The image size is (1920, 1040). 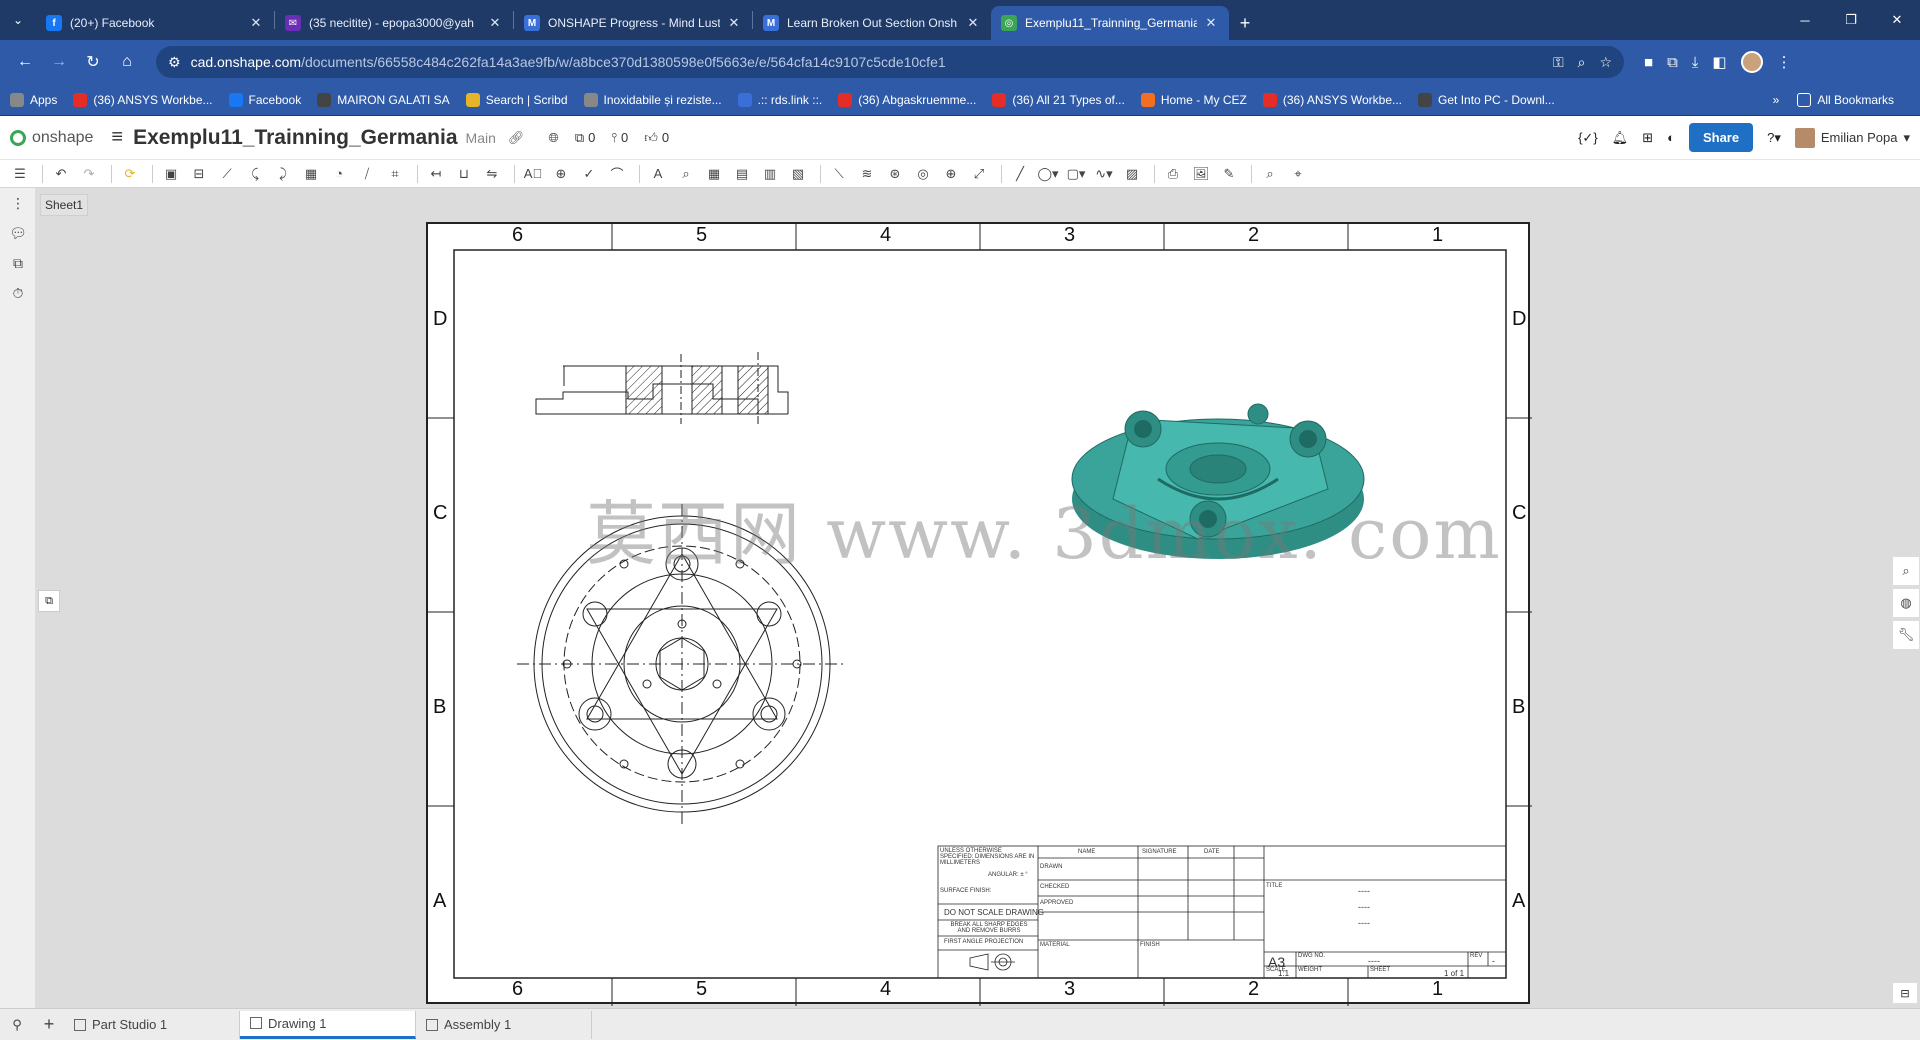 What do you see at coordinates (152, 1024) in the screenshot?
I see `tab-part-studio-1: Part Studio 1` at bounding box center [152, 1024].